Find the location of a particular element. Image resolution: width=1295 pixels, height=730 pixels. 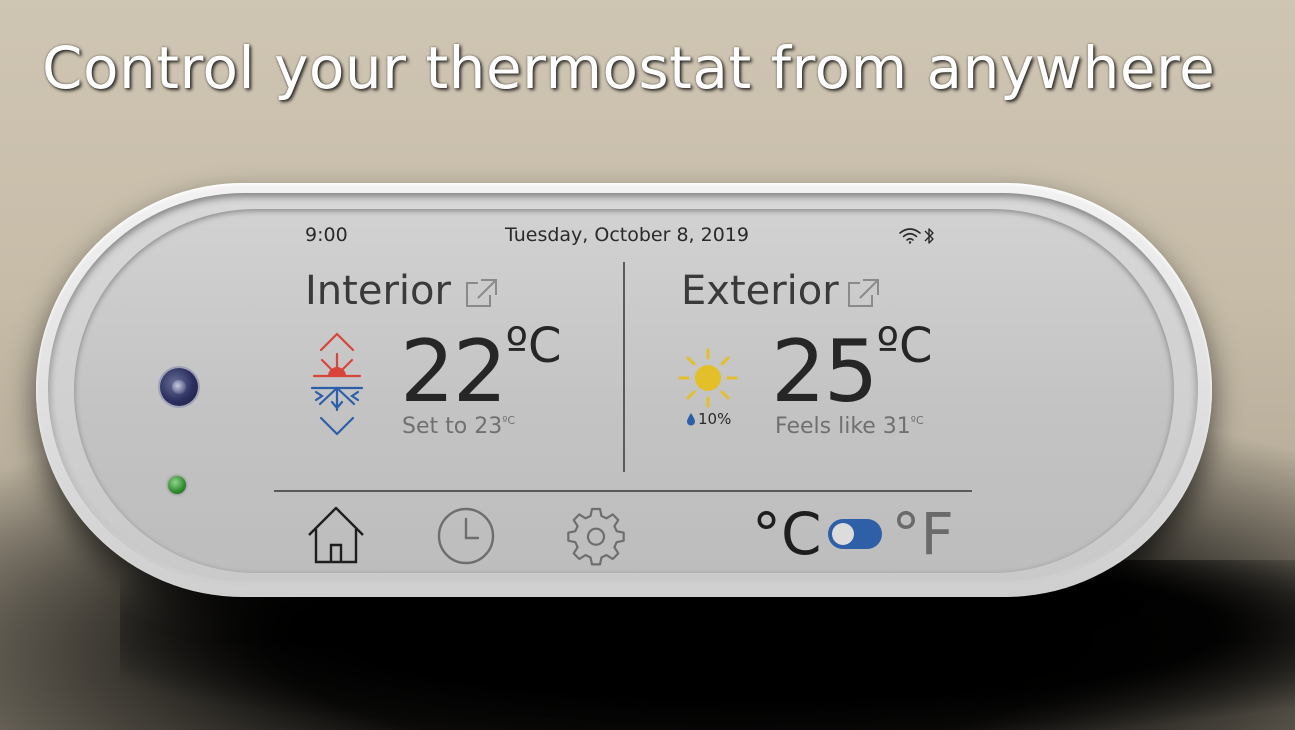

status-date: Tuesday, October 8, 2019 is located at coordinates (627, 235).